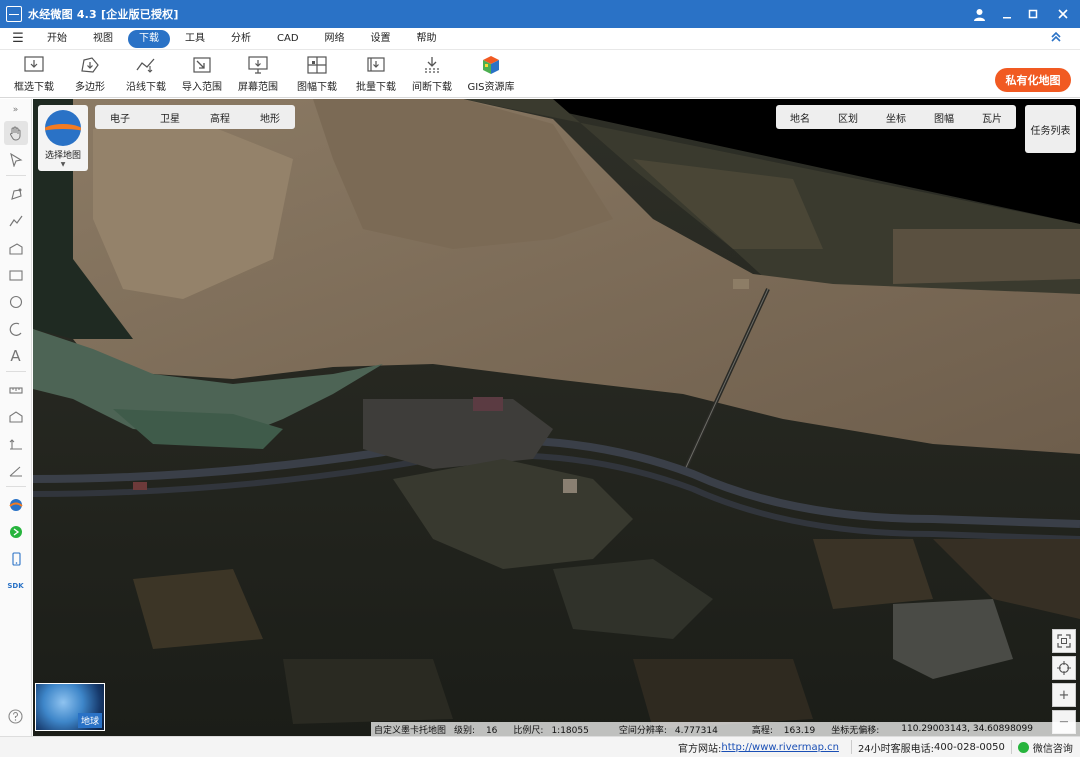 Image resolution: width=1080 pixels, height=757 pixels. I want to click on polygon-button: 多边形, so click(90, 71).